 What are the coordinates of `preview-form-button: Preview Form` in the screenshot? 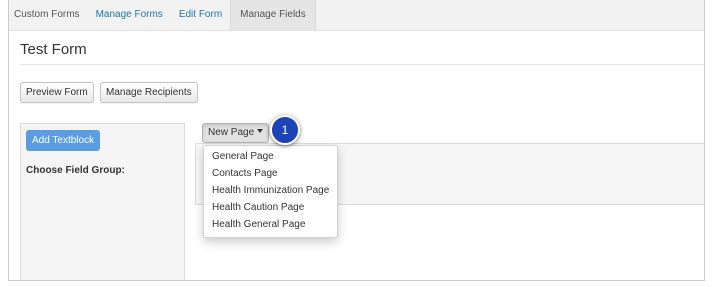 It's located at (57, 92).